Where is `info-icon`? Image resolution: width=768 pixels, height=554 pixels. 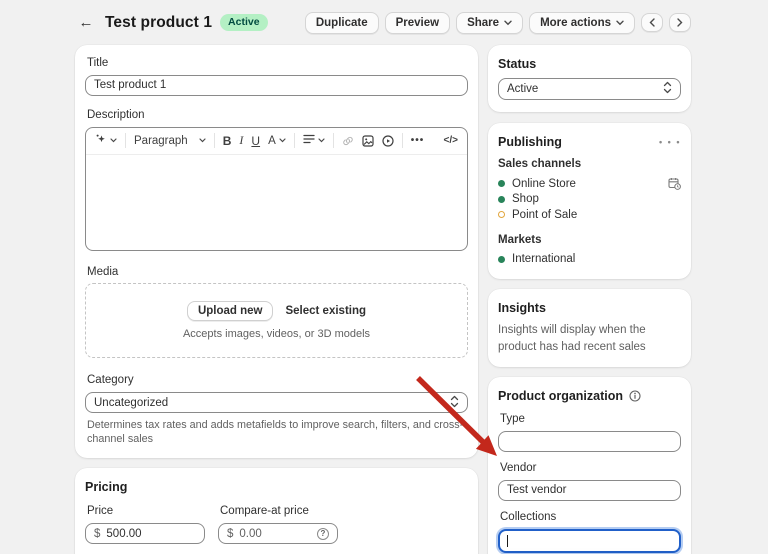 info-icon is located at coordinates (635, 396).